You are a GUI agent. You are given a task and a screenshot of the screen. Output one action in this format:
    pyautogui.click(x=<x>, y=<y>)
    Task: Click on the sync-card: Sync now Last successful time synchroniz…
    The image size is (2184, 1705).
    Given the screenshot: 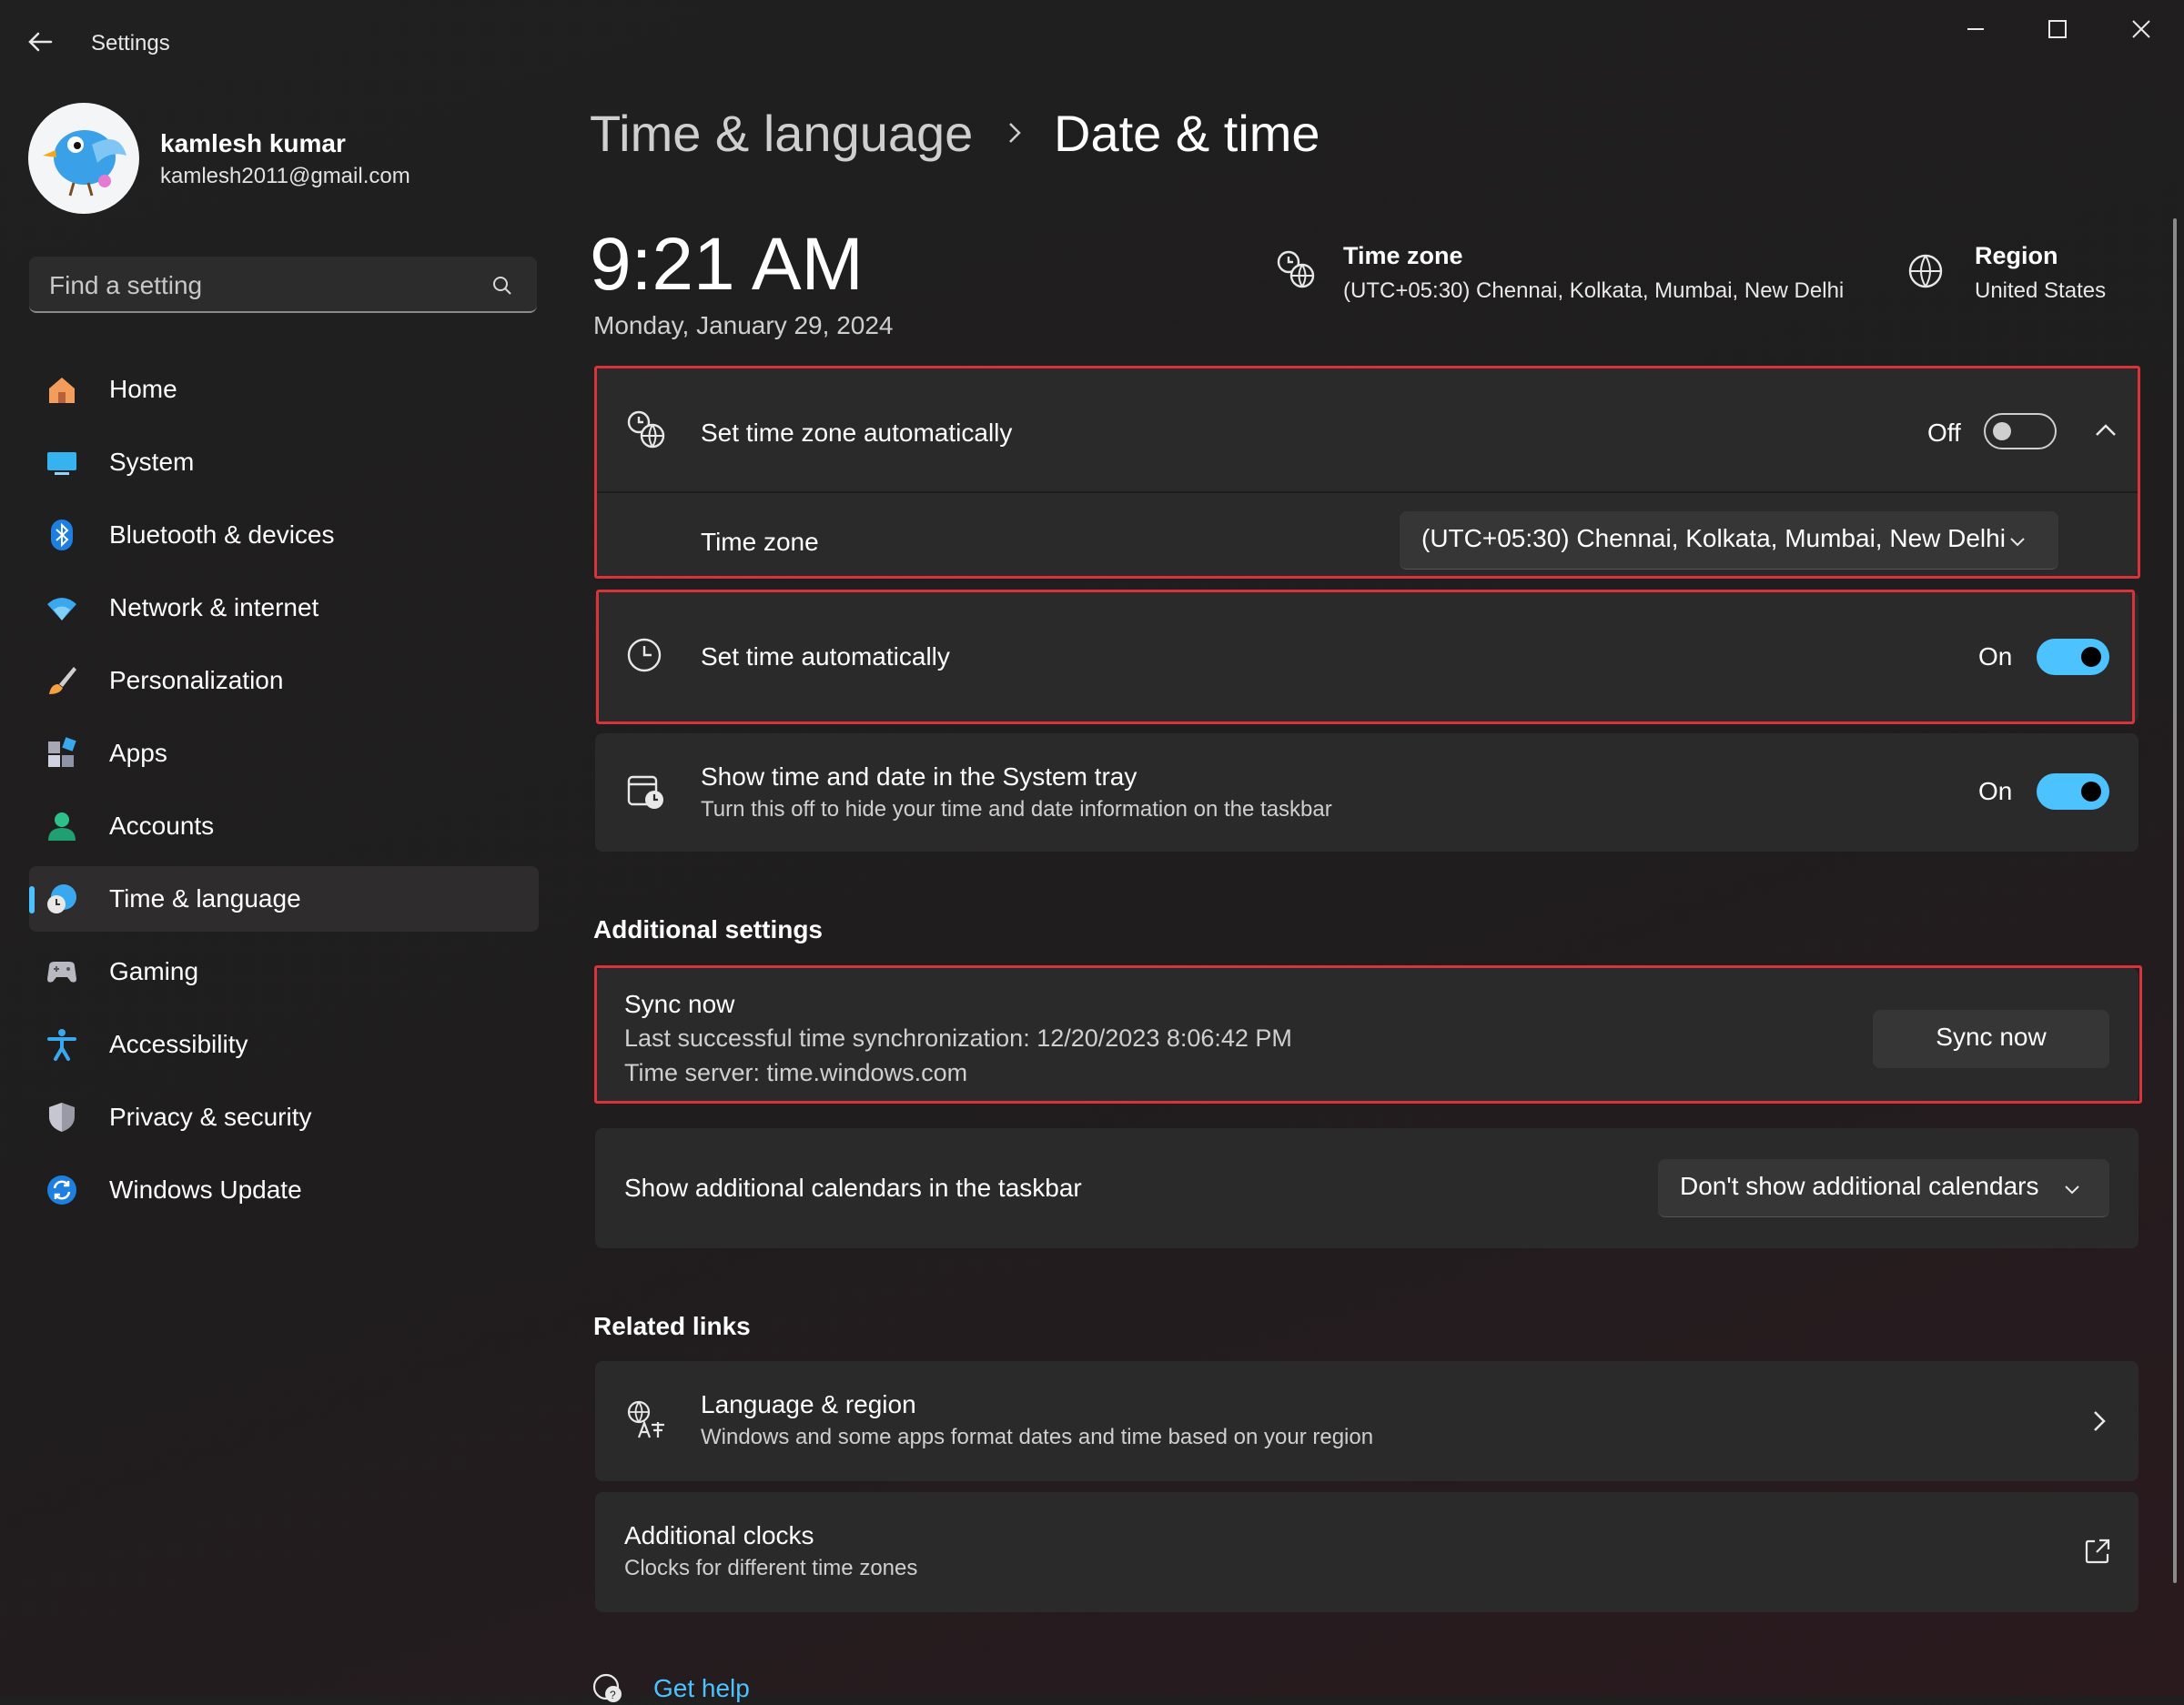 What is the action you would take?
    pyautogui.click(x=1367, y=1036)
    